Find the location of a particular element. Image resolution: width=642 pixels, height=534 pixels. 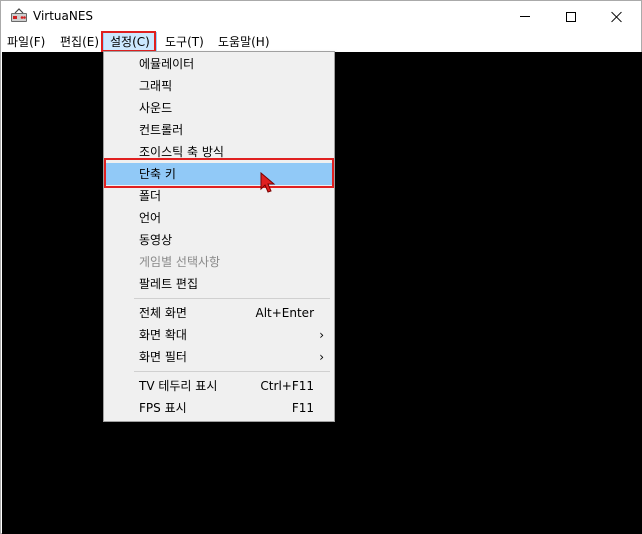

window-title: VirtuaNES is located at coordinates (63, 16).